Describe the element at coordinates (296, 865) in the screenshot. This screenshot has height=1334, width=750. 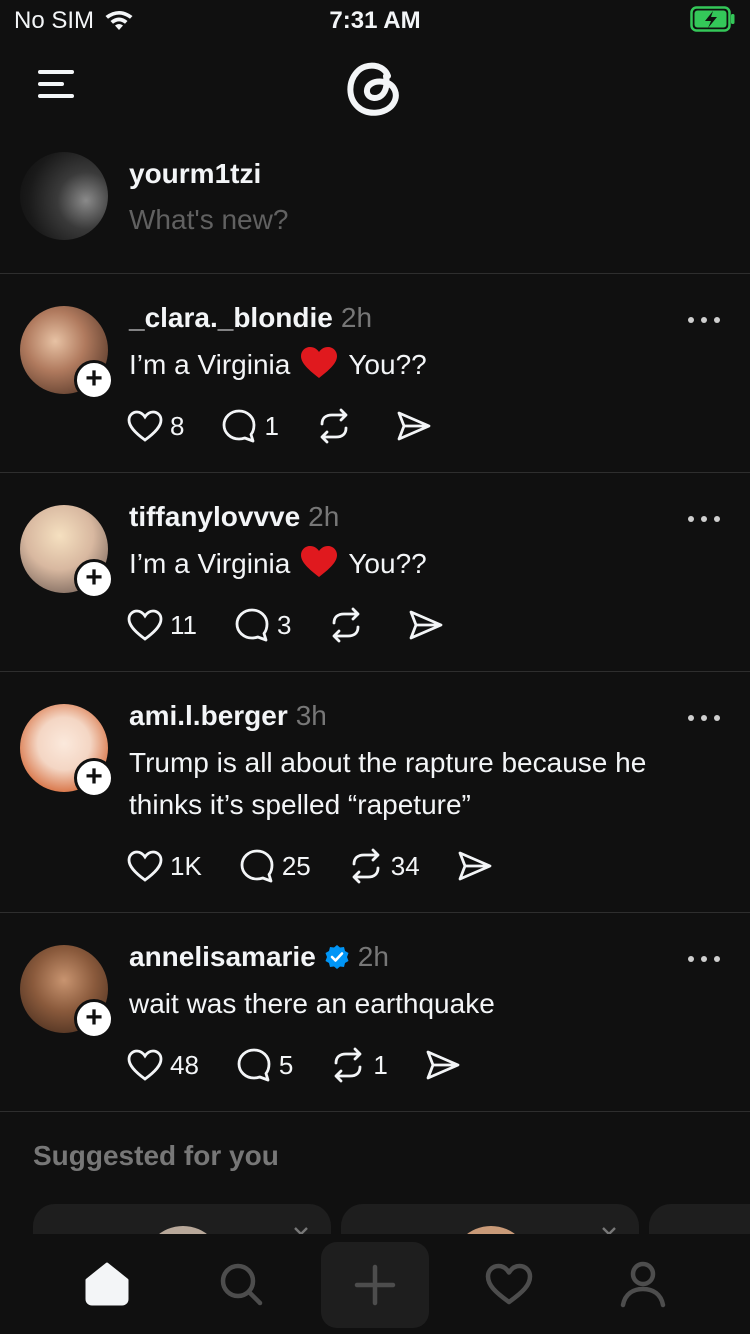
I see `reply-count: 25` at that location.